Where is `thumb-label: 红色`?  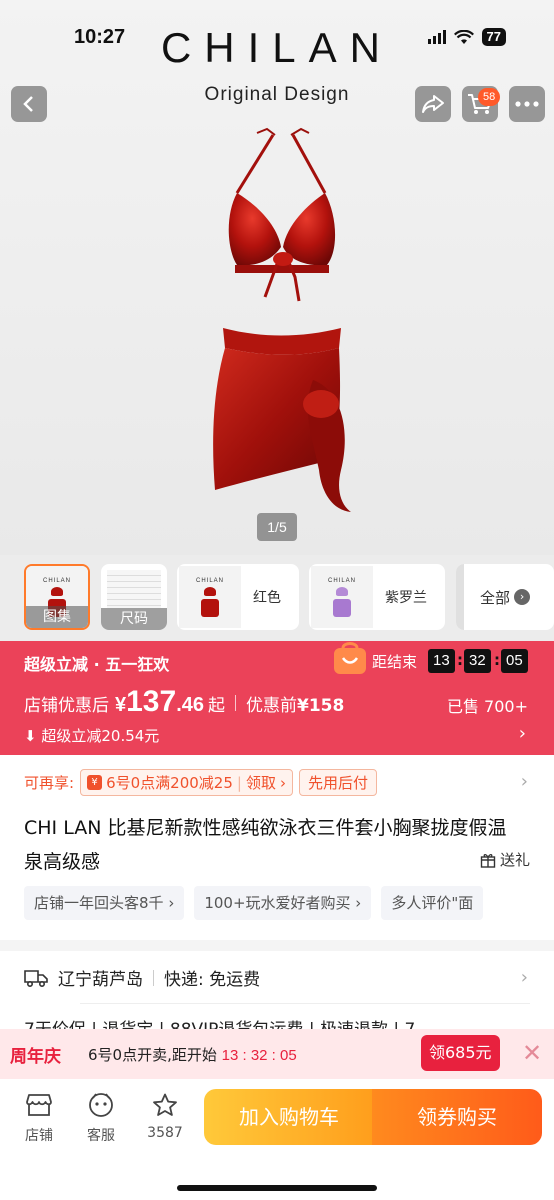 thumb-label: 红色 is located at coordinates (267, 598).